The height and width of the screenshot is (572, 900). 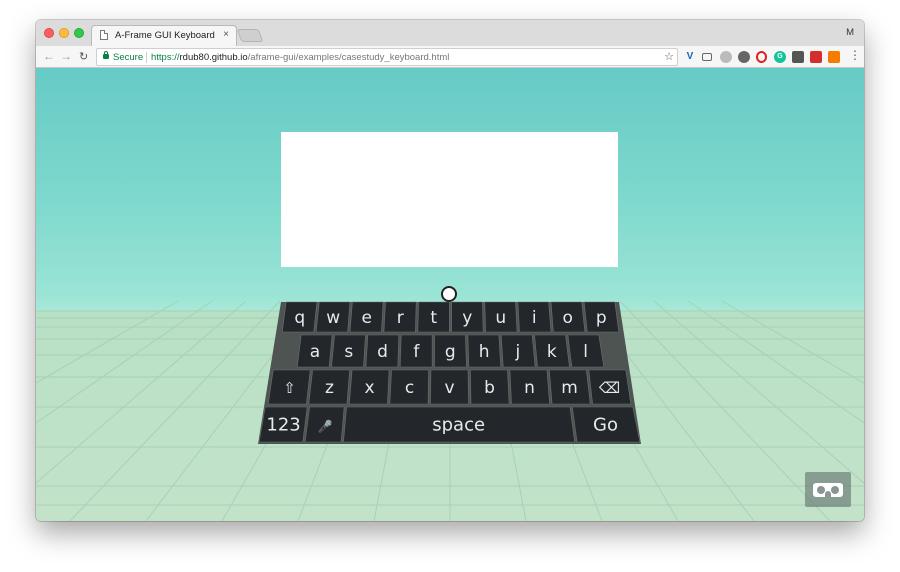 What do you see at coordinates (449, 388) in the screenshot?
I see `key-v-label: v` at bounding box center [449, 388].